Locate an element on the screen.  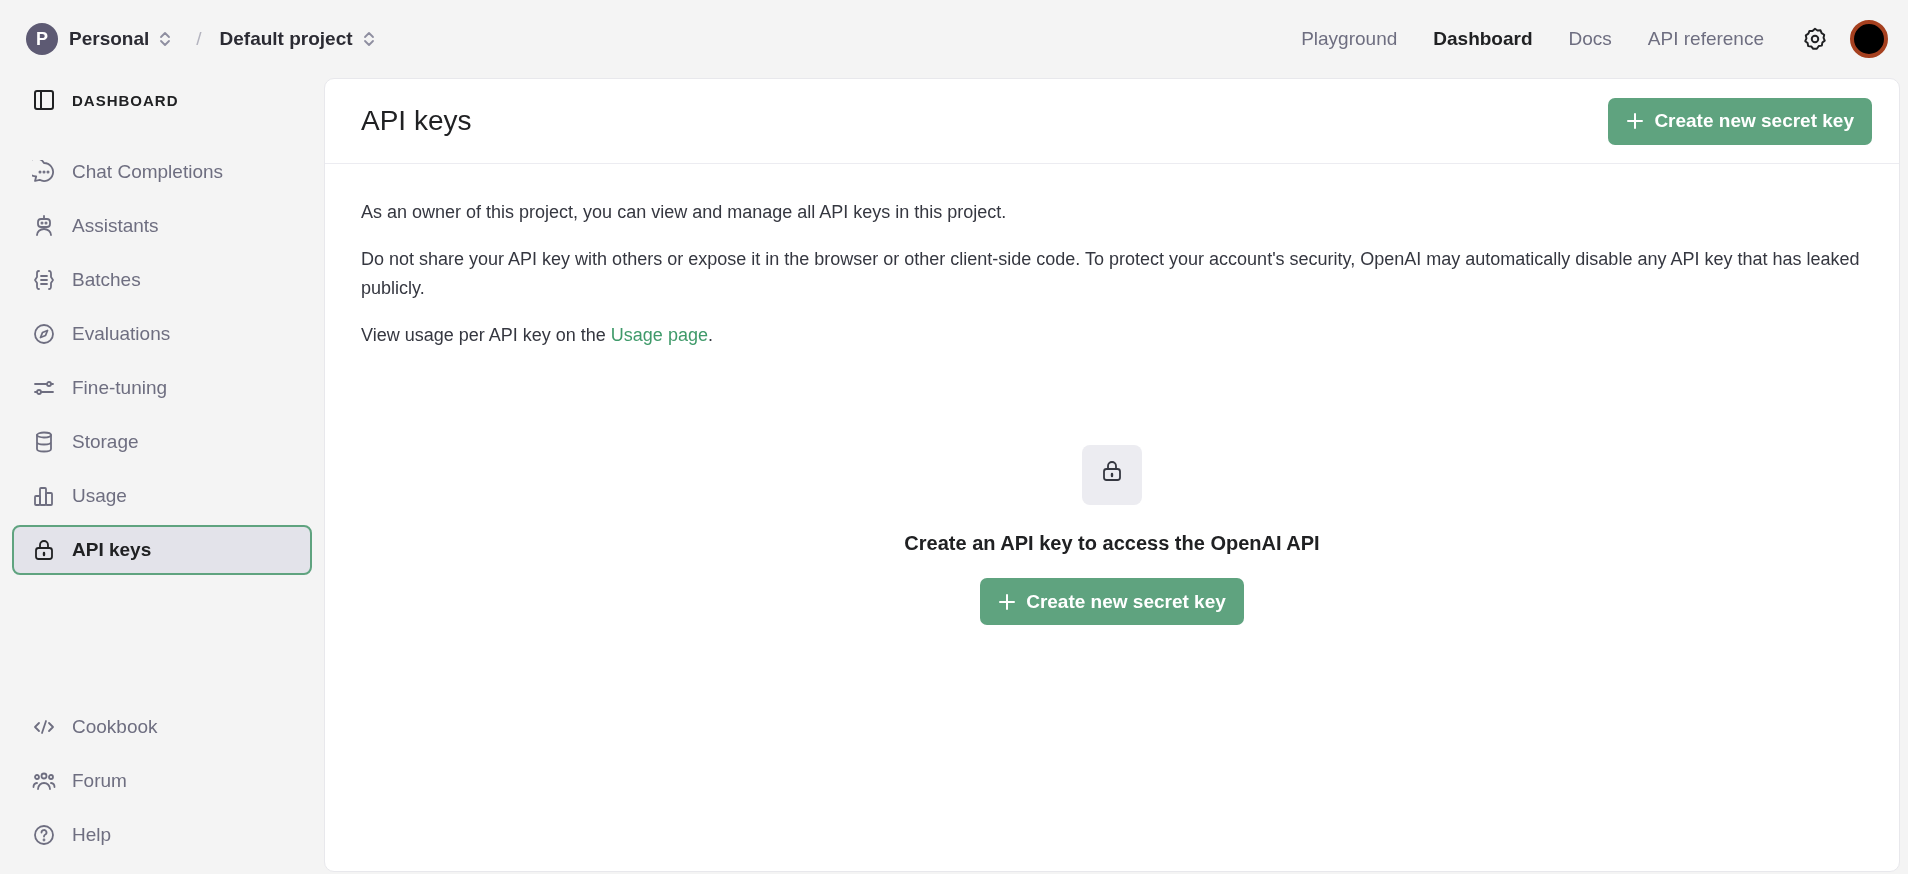
sidebar-title: DASHBOARD is located at coordinates (125, 100).